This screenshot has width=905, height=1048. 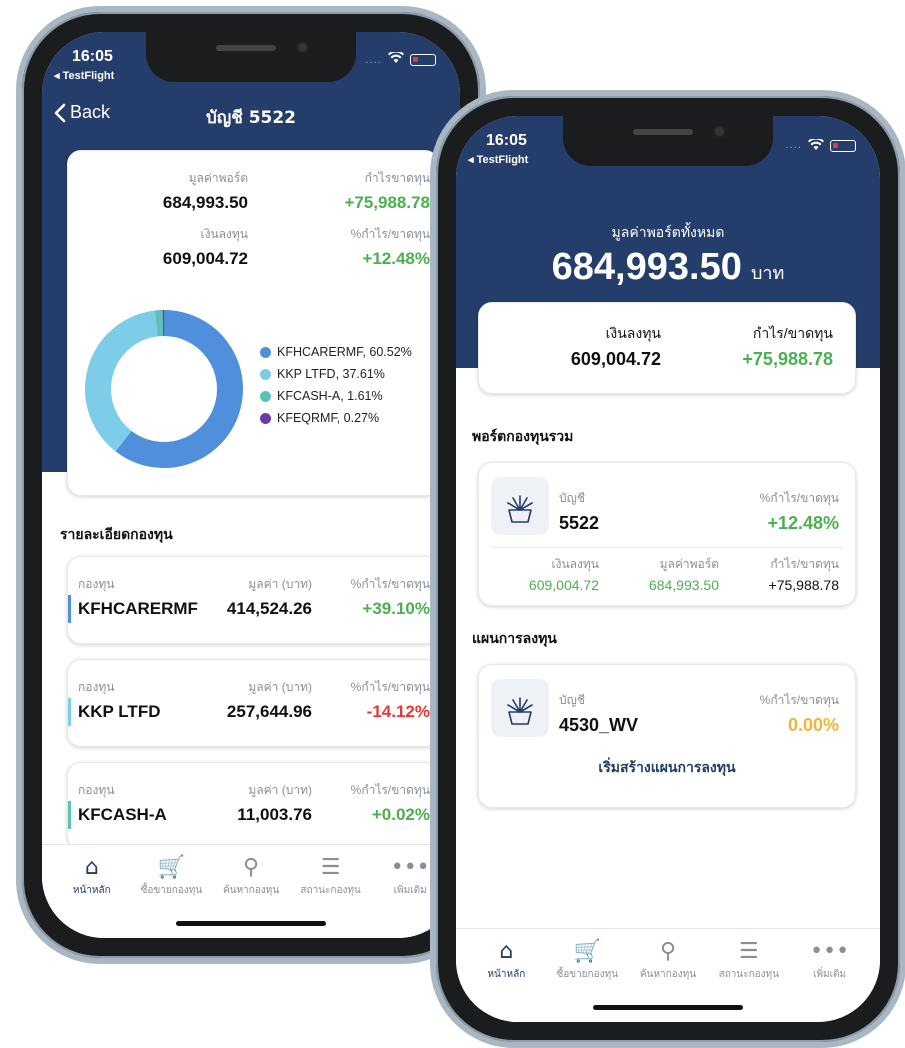 What do you see at coordinates (579, 523) in the screenshot?
I see `account-number: 5522` at bounding box center [579, 523].